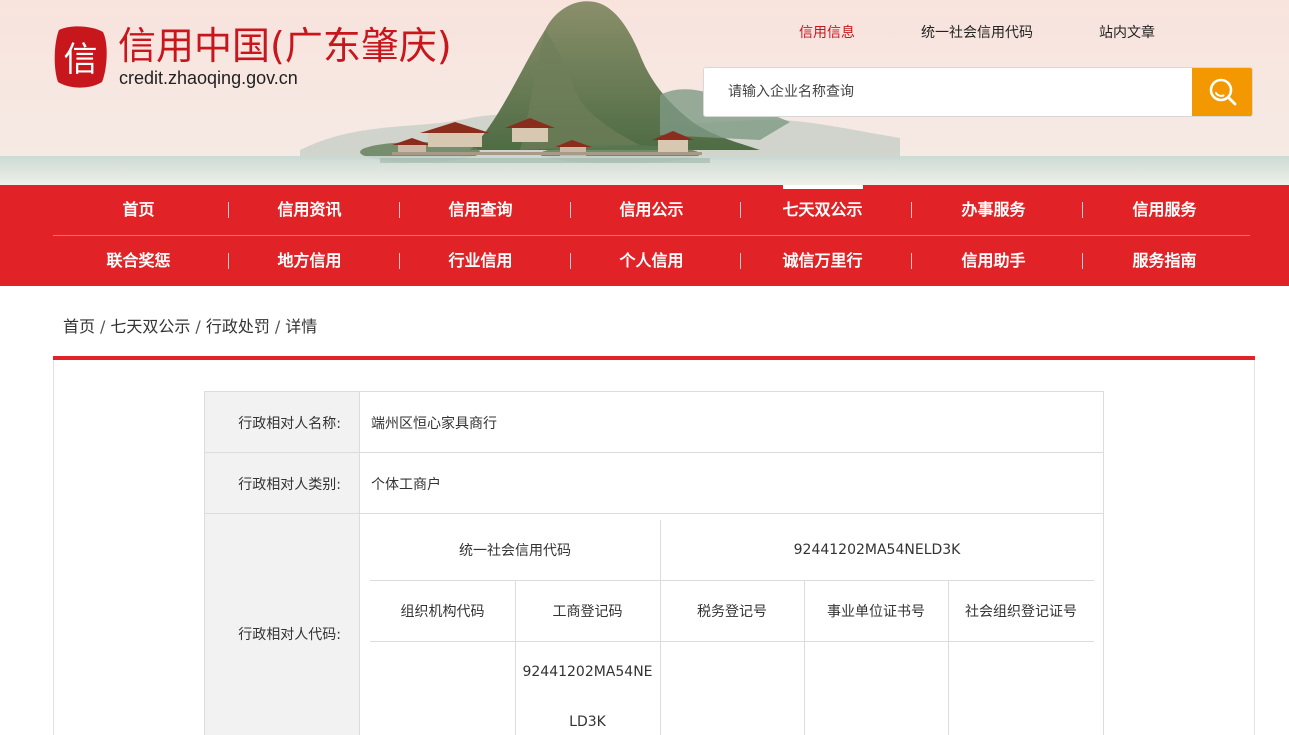 This screenshot has width=1289, height=735. What do you see at coordinates (876, 612) in the screenshot?
I see `col-institution-cert: 事业单位证书号` at bounding box center [876, 612].